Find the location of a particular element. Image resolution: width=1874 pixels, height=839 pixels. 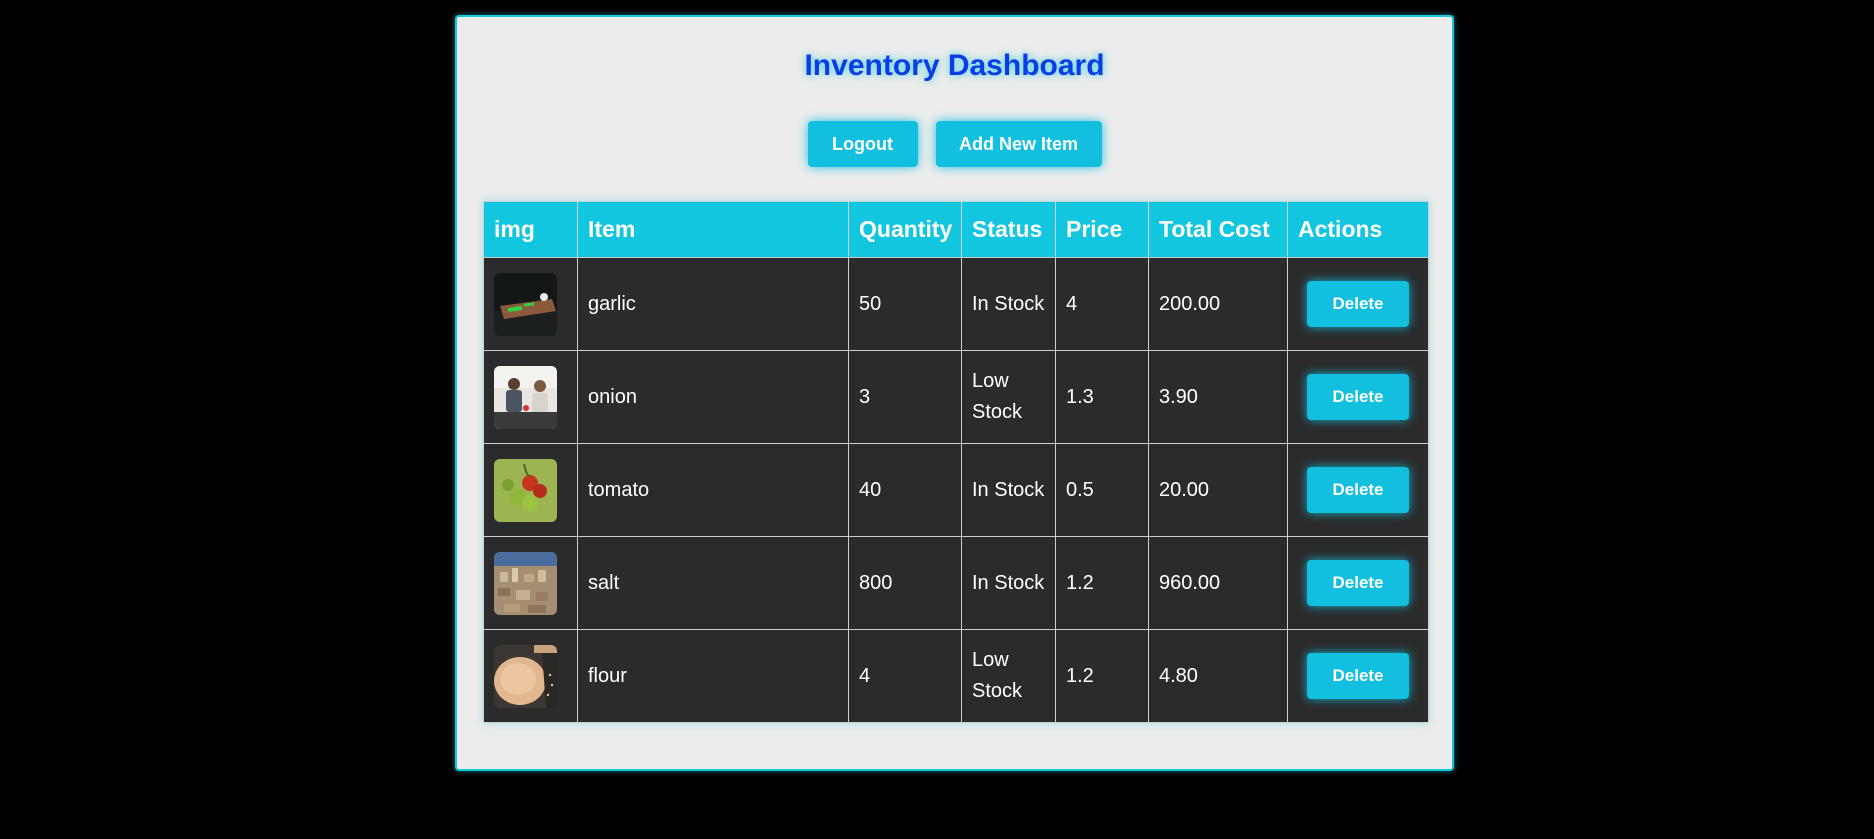

item-name: garlic is located at coordinates (713, 304).